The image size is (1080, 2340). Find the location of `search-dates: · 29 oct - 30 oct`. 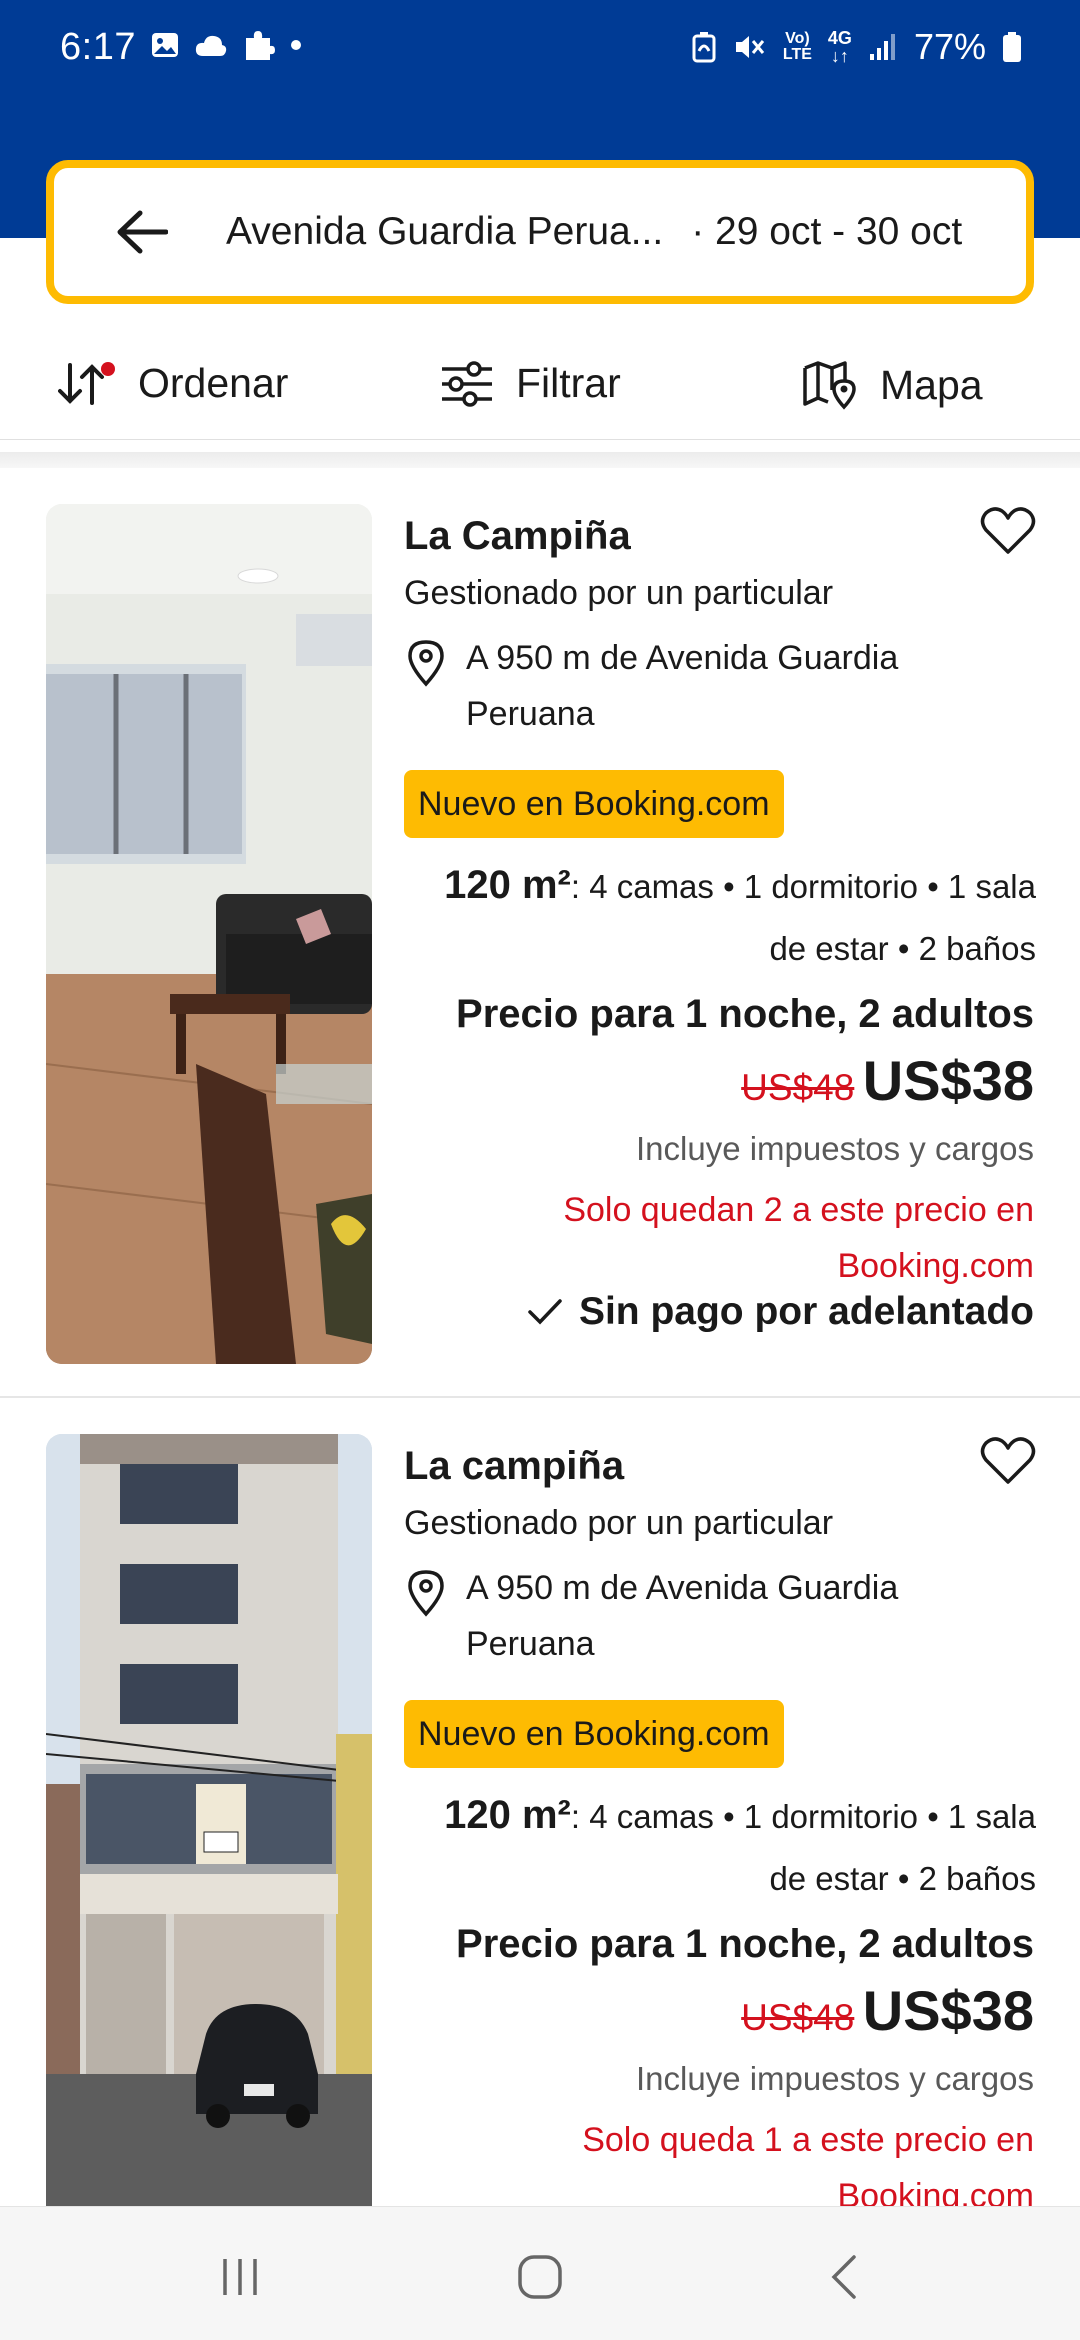

search-dates: · 29 oct - 30 oct is located at coordinates (826, 232).